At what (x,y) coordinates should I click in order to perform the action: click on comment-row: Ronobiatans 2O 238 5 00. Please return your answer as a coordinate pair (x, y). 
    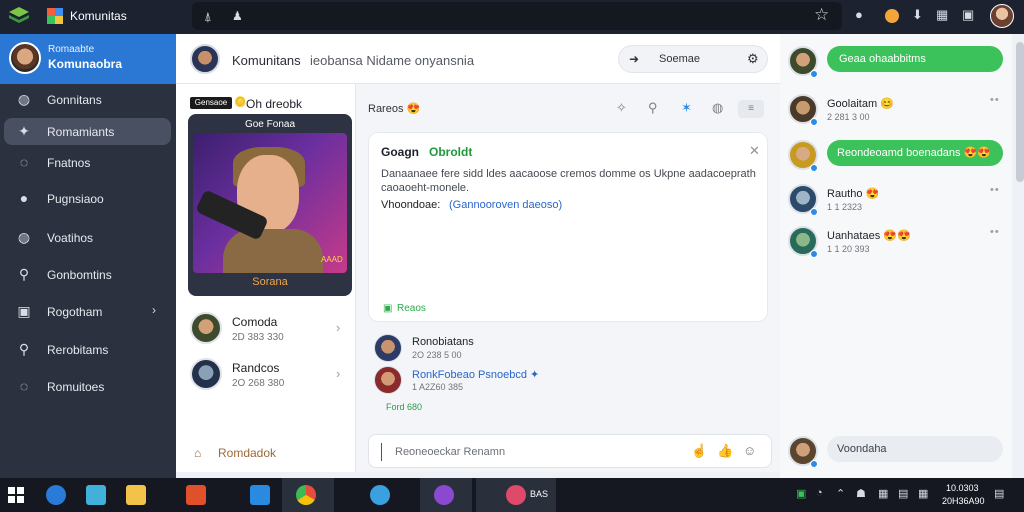
    Looking at the image, I should click on (564, 348).